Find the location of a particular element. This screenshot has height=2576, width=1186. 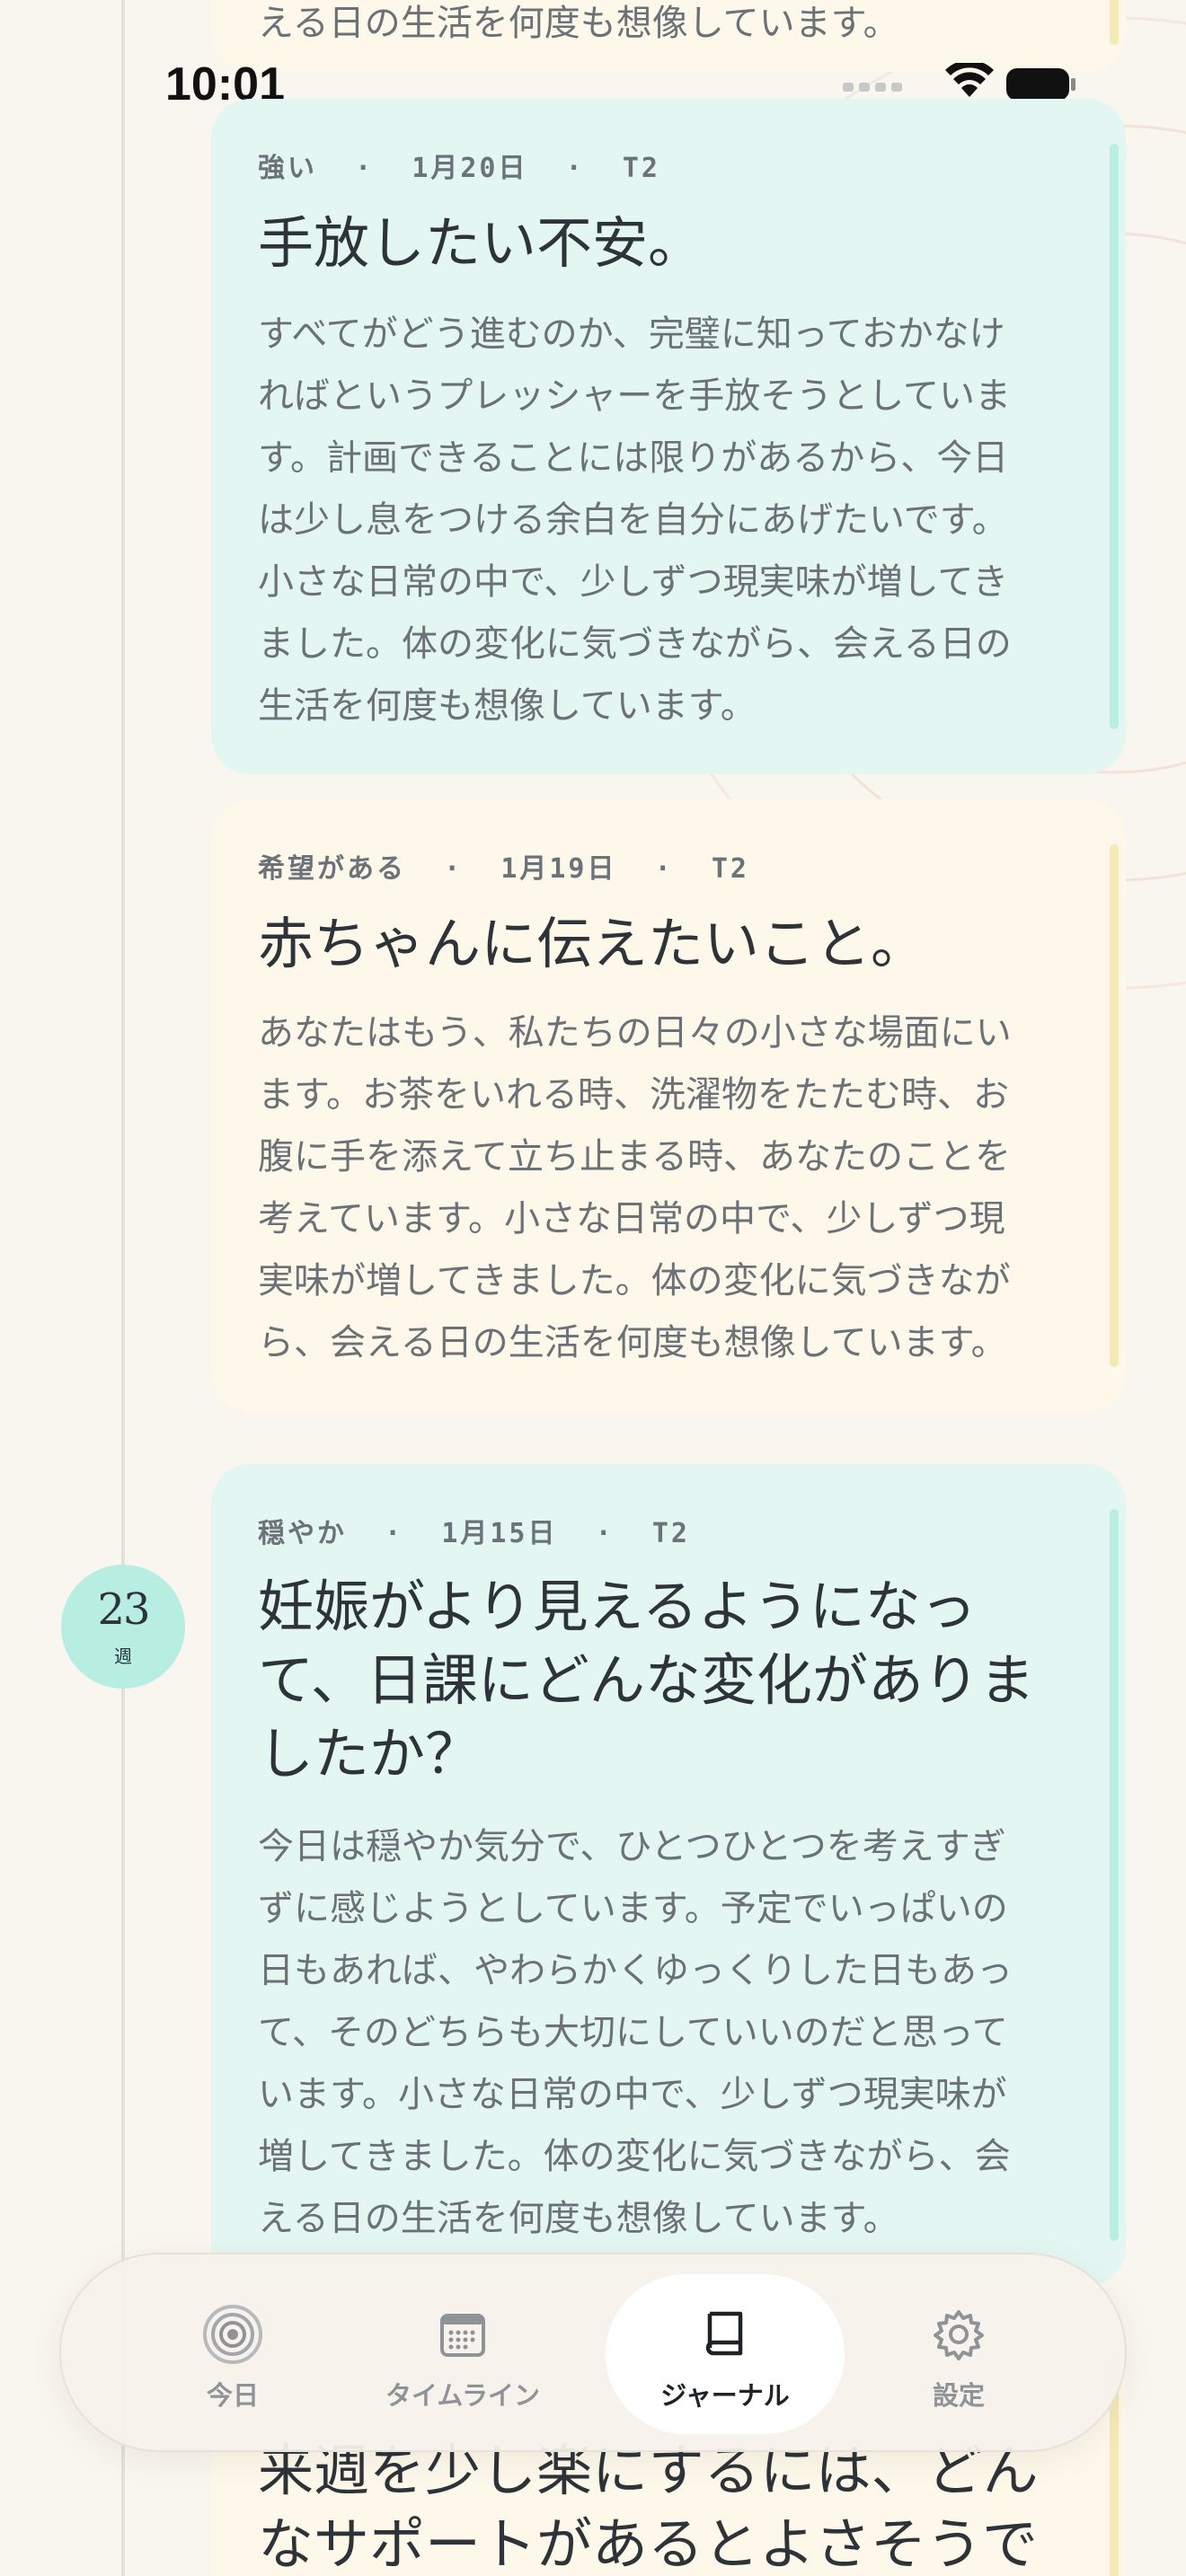

tab-timeline: タイムライン is located at coordinates (462, 2354).